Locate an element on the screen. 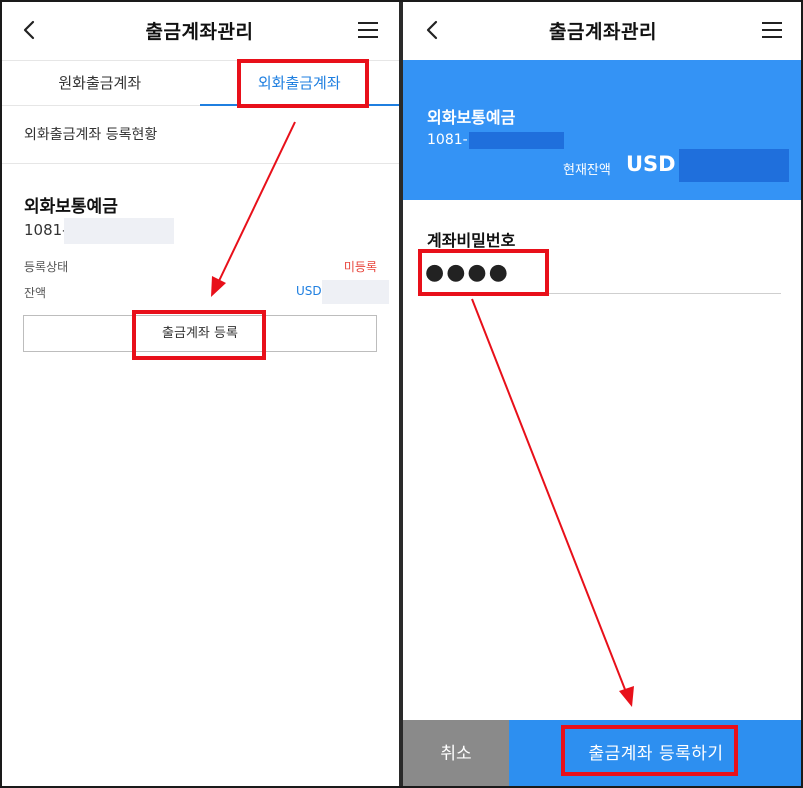 The width and height of the screenshot is (803, 788). highlight-register-button is located at coordinates (199, 335).